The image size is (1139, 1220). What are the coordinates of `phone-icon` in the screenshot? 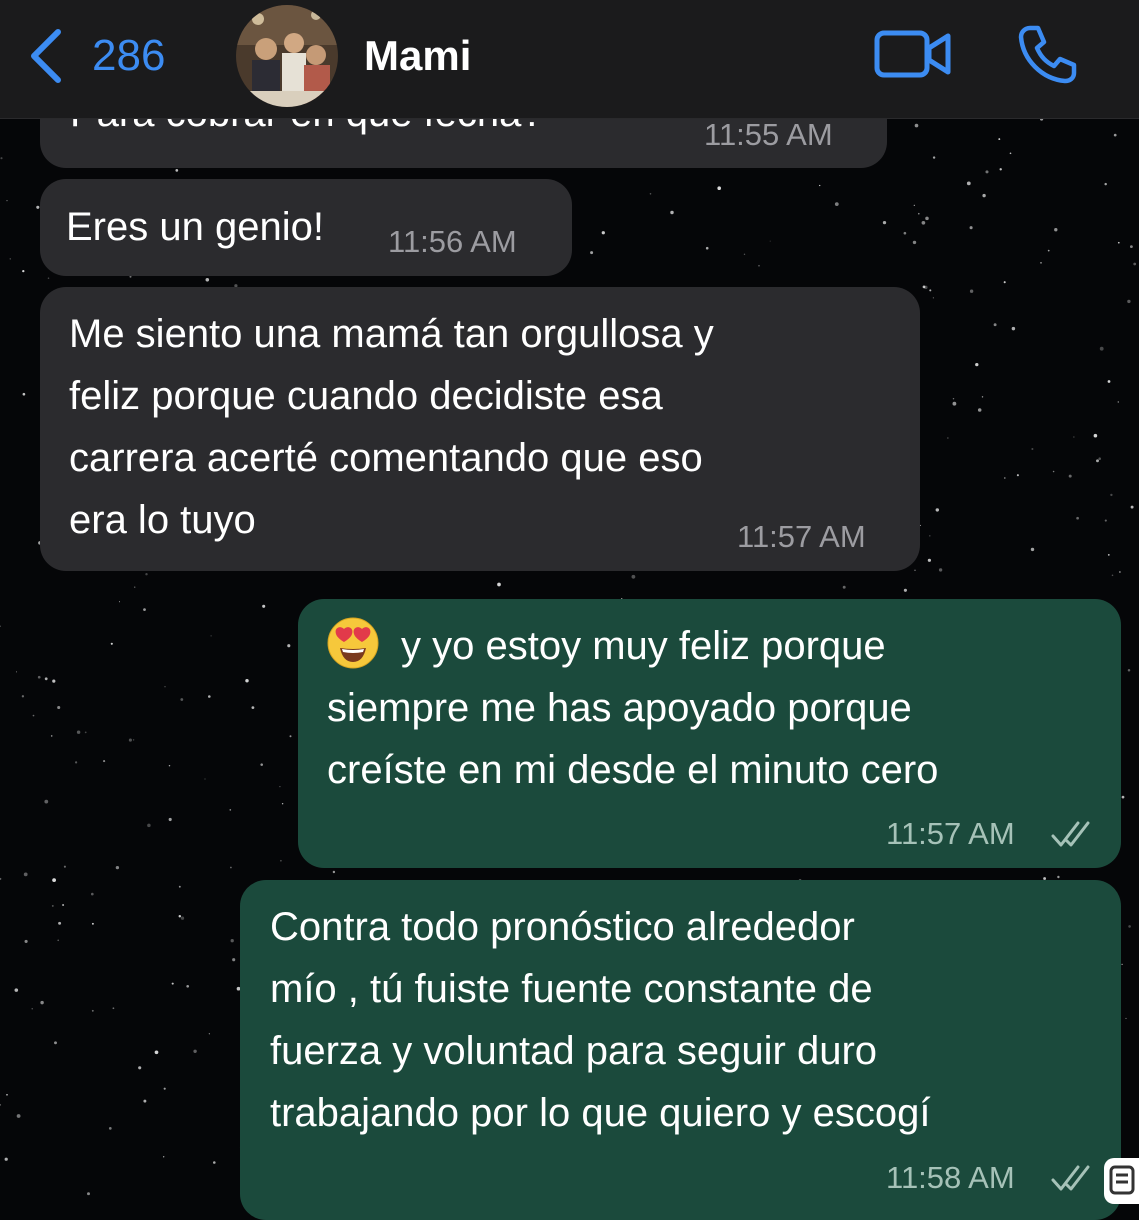 It's located at (1047, 54).